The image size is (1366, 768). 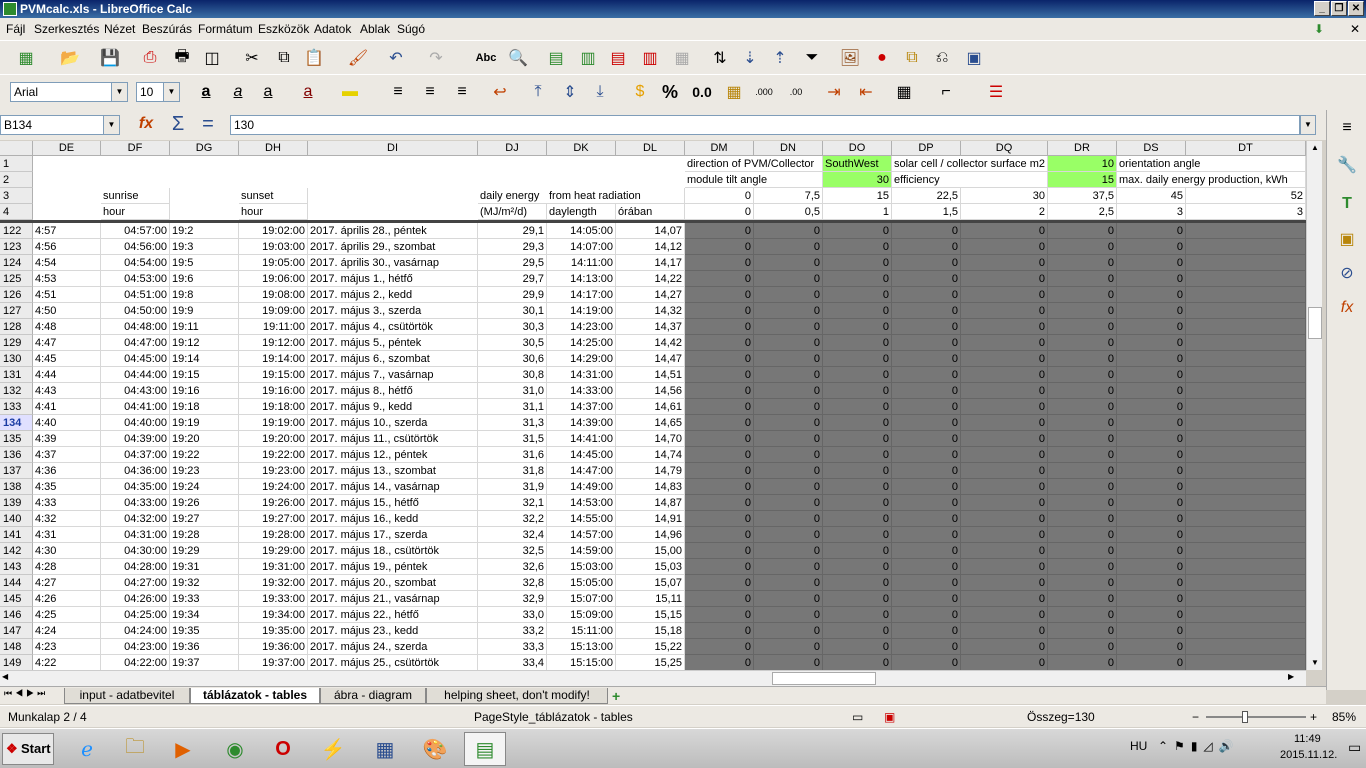 I want to click on cell-DQ125: 0, so click(x=1004, y=279).